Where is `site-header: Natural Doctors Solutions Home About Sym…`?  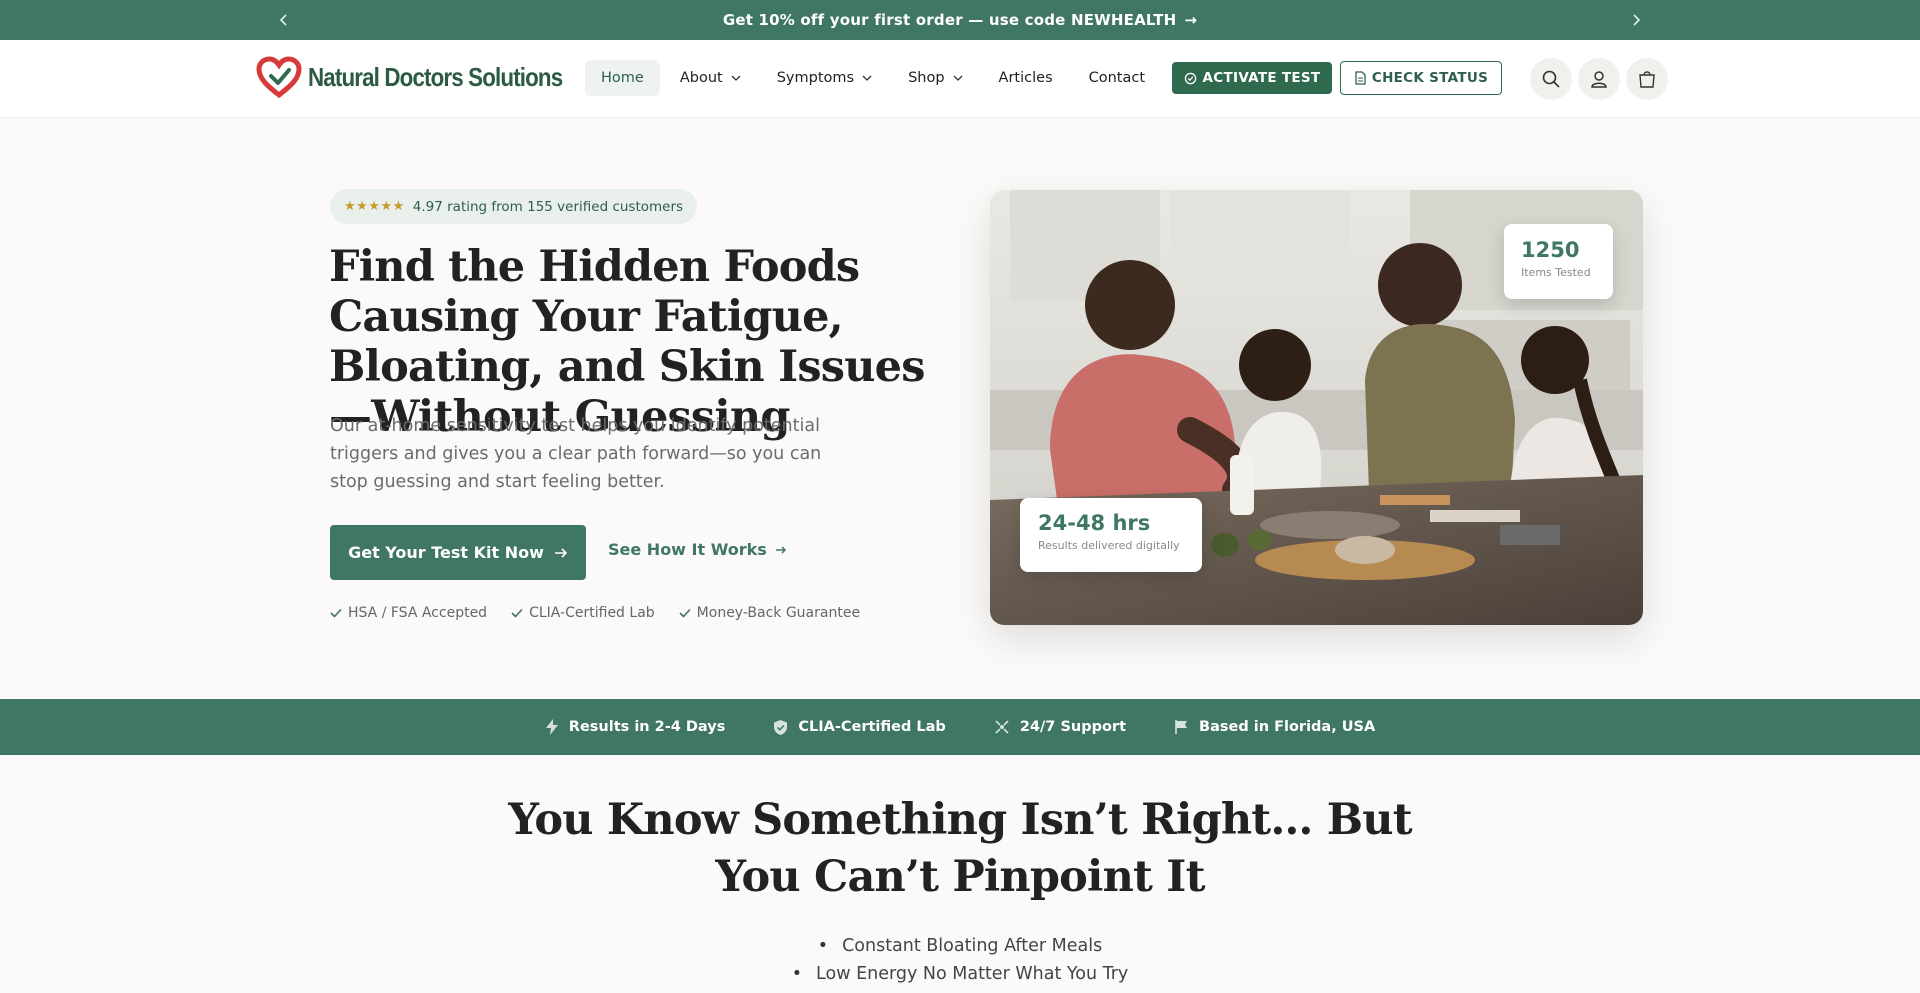 site-header: Natural Doctors Solutions Home About Sym… is located at coordinates (960, 79).